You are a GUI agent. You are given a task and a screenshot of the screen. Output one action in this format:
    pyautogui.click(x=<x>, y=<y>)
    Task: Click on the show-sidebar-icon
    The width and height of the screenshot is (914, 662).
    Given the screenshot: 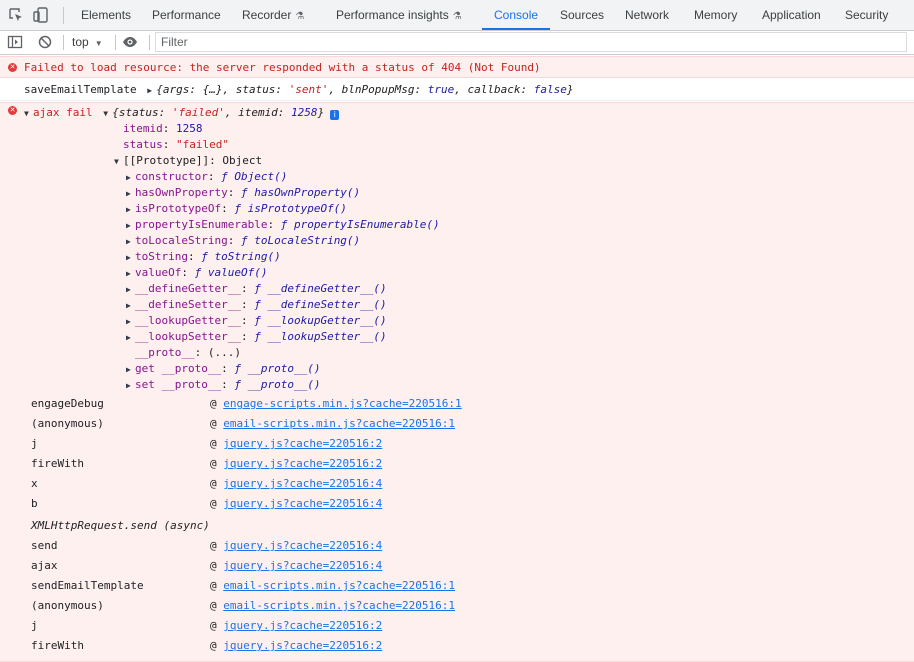 What is the action you would take?
    pyautogui.click(x=15, y=42)
    